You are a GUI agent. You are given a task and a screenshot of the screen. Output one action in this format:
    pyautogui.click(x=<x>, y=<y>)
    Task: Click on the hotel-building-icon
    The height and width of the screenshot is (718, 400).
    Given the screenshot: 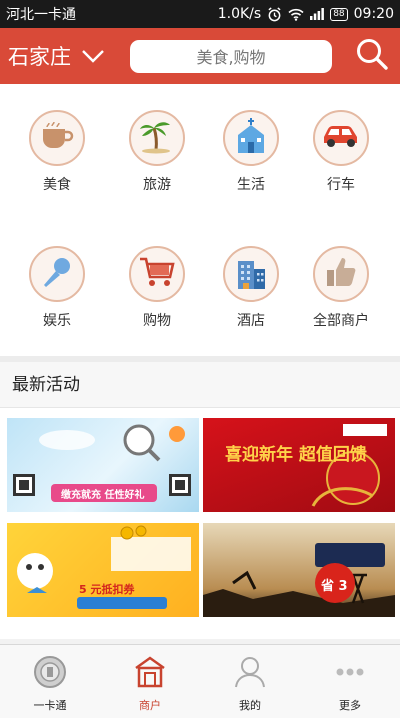 What is the action you would take?
    pyautogui.click(x=251, y=274)
    